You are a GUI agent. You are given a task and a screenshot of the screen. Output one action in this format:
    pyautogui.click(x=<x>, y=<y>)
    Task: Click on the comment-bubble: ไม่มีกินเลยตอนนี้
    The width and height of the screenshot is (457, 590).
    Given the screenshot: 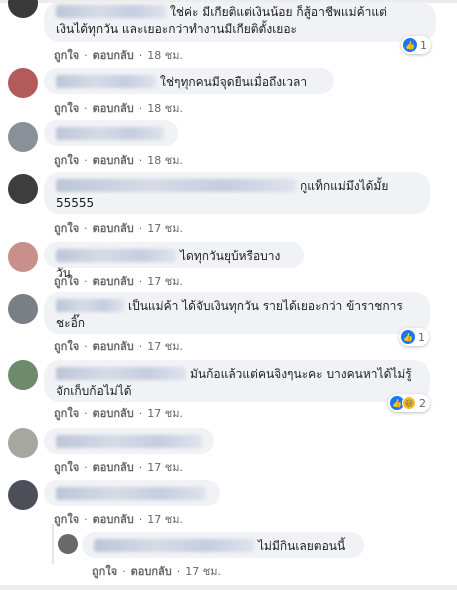 What is the action you would take?
    pyautogui.click(x=223, y=545)
    